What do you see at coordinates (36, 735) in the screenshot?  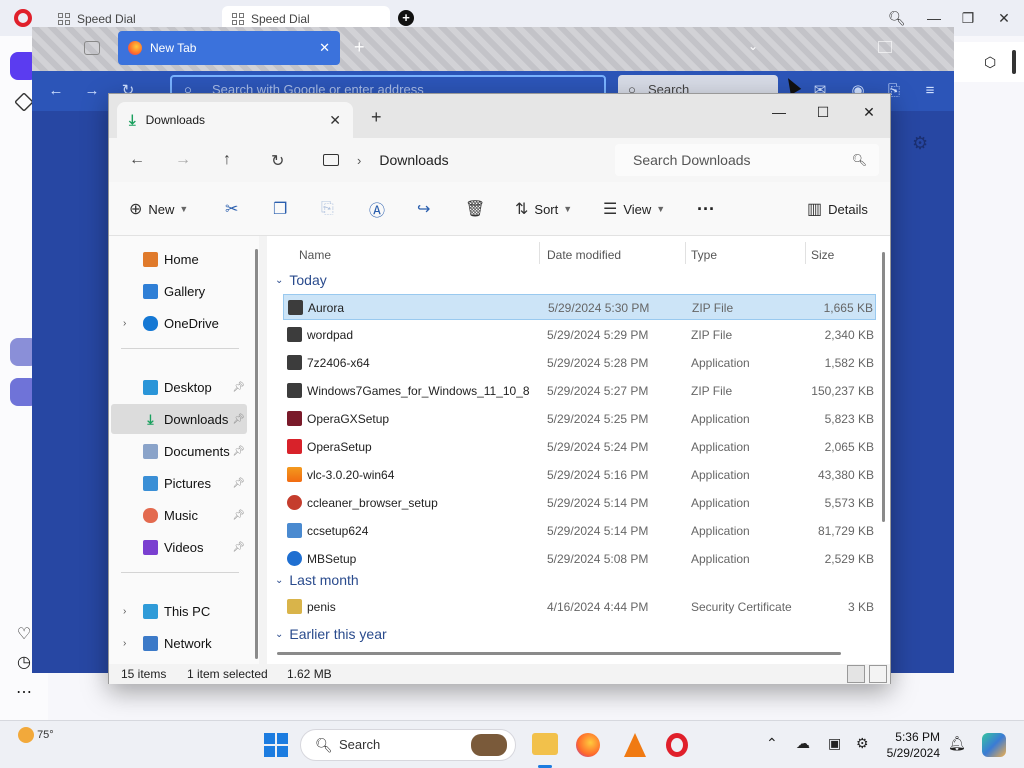 I see `weather-widget: 75°` at bounding box center [36, 735].